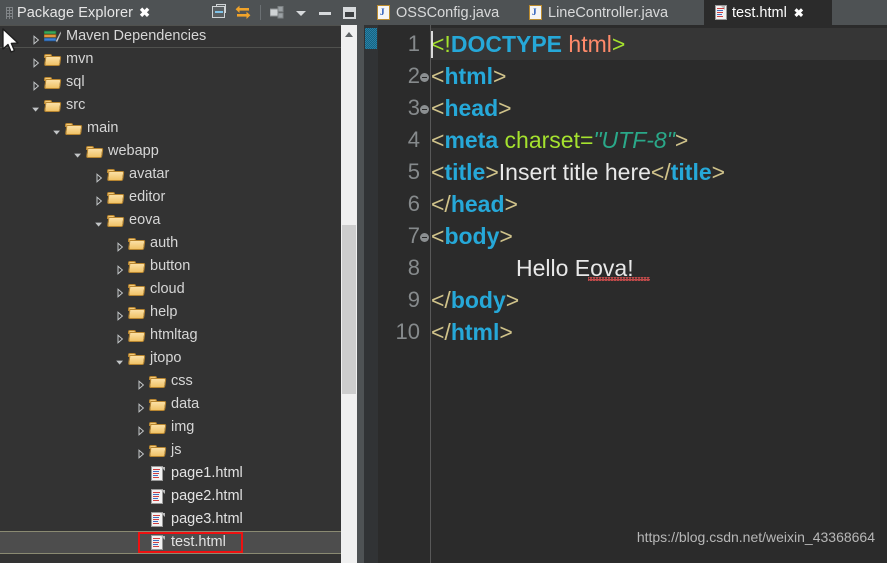  Describe the element at coordinates (471, 108) in the screenshot. I see `code-line: <head>` at that location.